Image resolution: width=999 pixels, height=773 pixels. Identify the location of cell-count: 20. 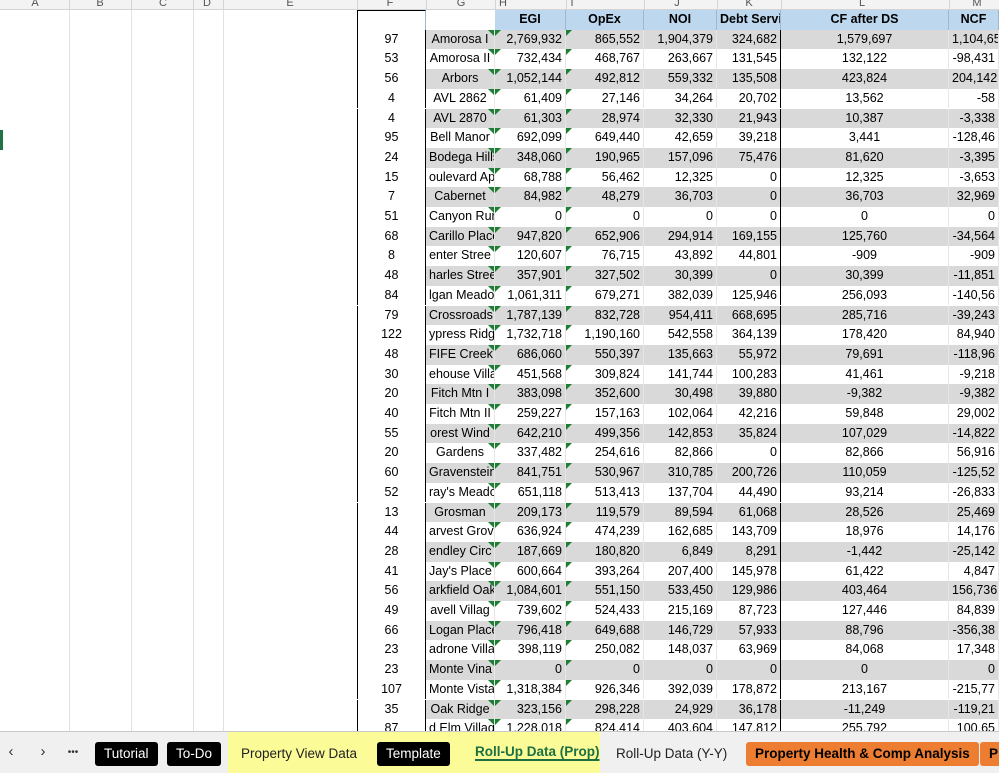
(391, 453).